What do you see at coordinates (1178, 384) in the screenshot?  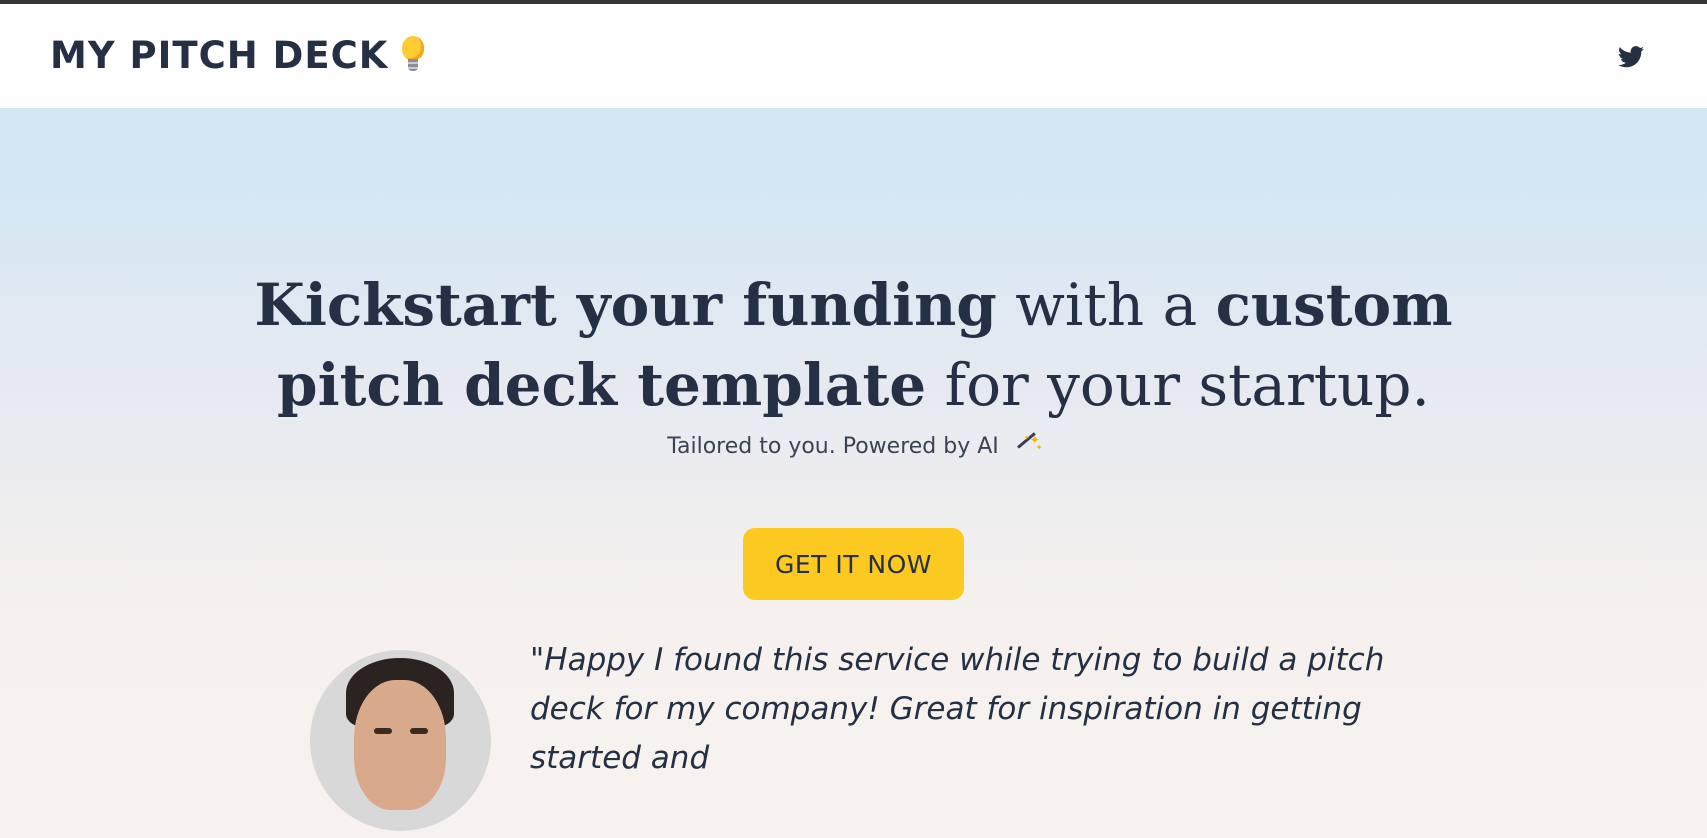 I see `headline-text-2: for your startup.` at bounding box center [1178, 384].